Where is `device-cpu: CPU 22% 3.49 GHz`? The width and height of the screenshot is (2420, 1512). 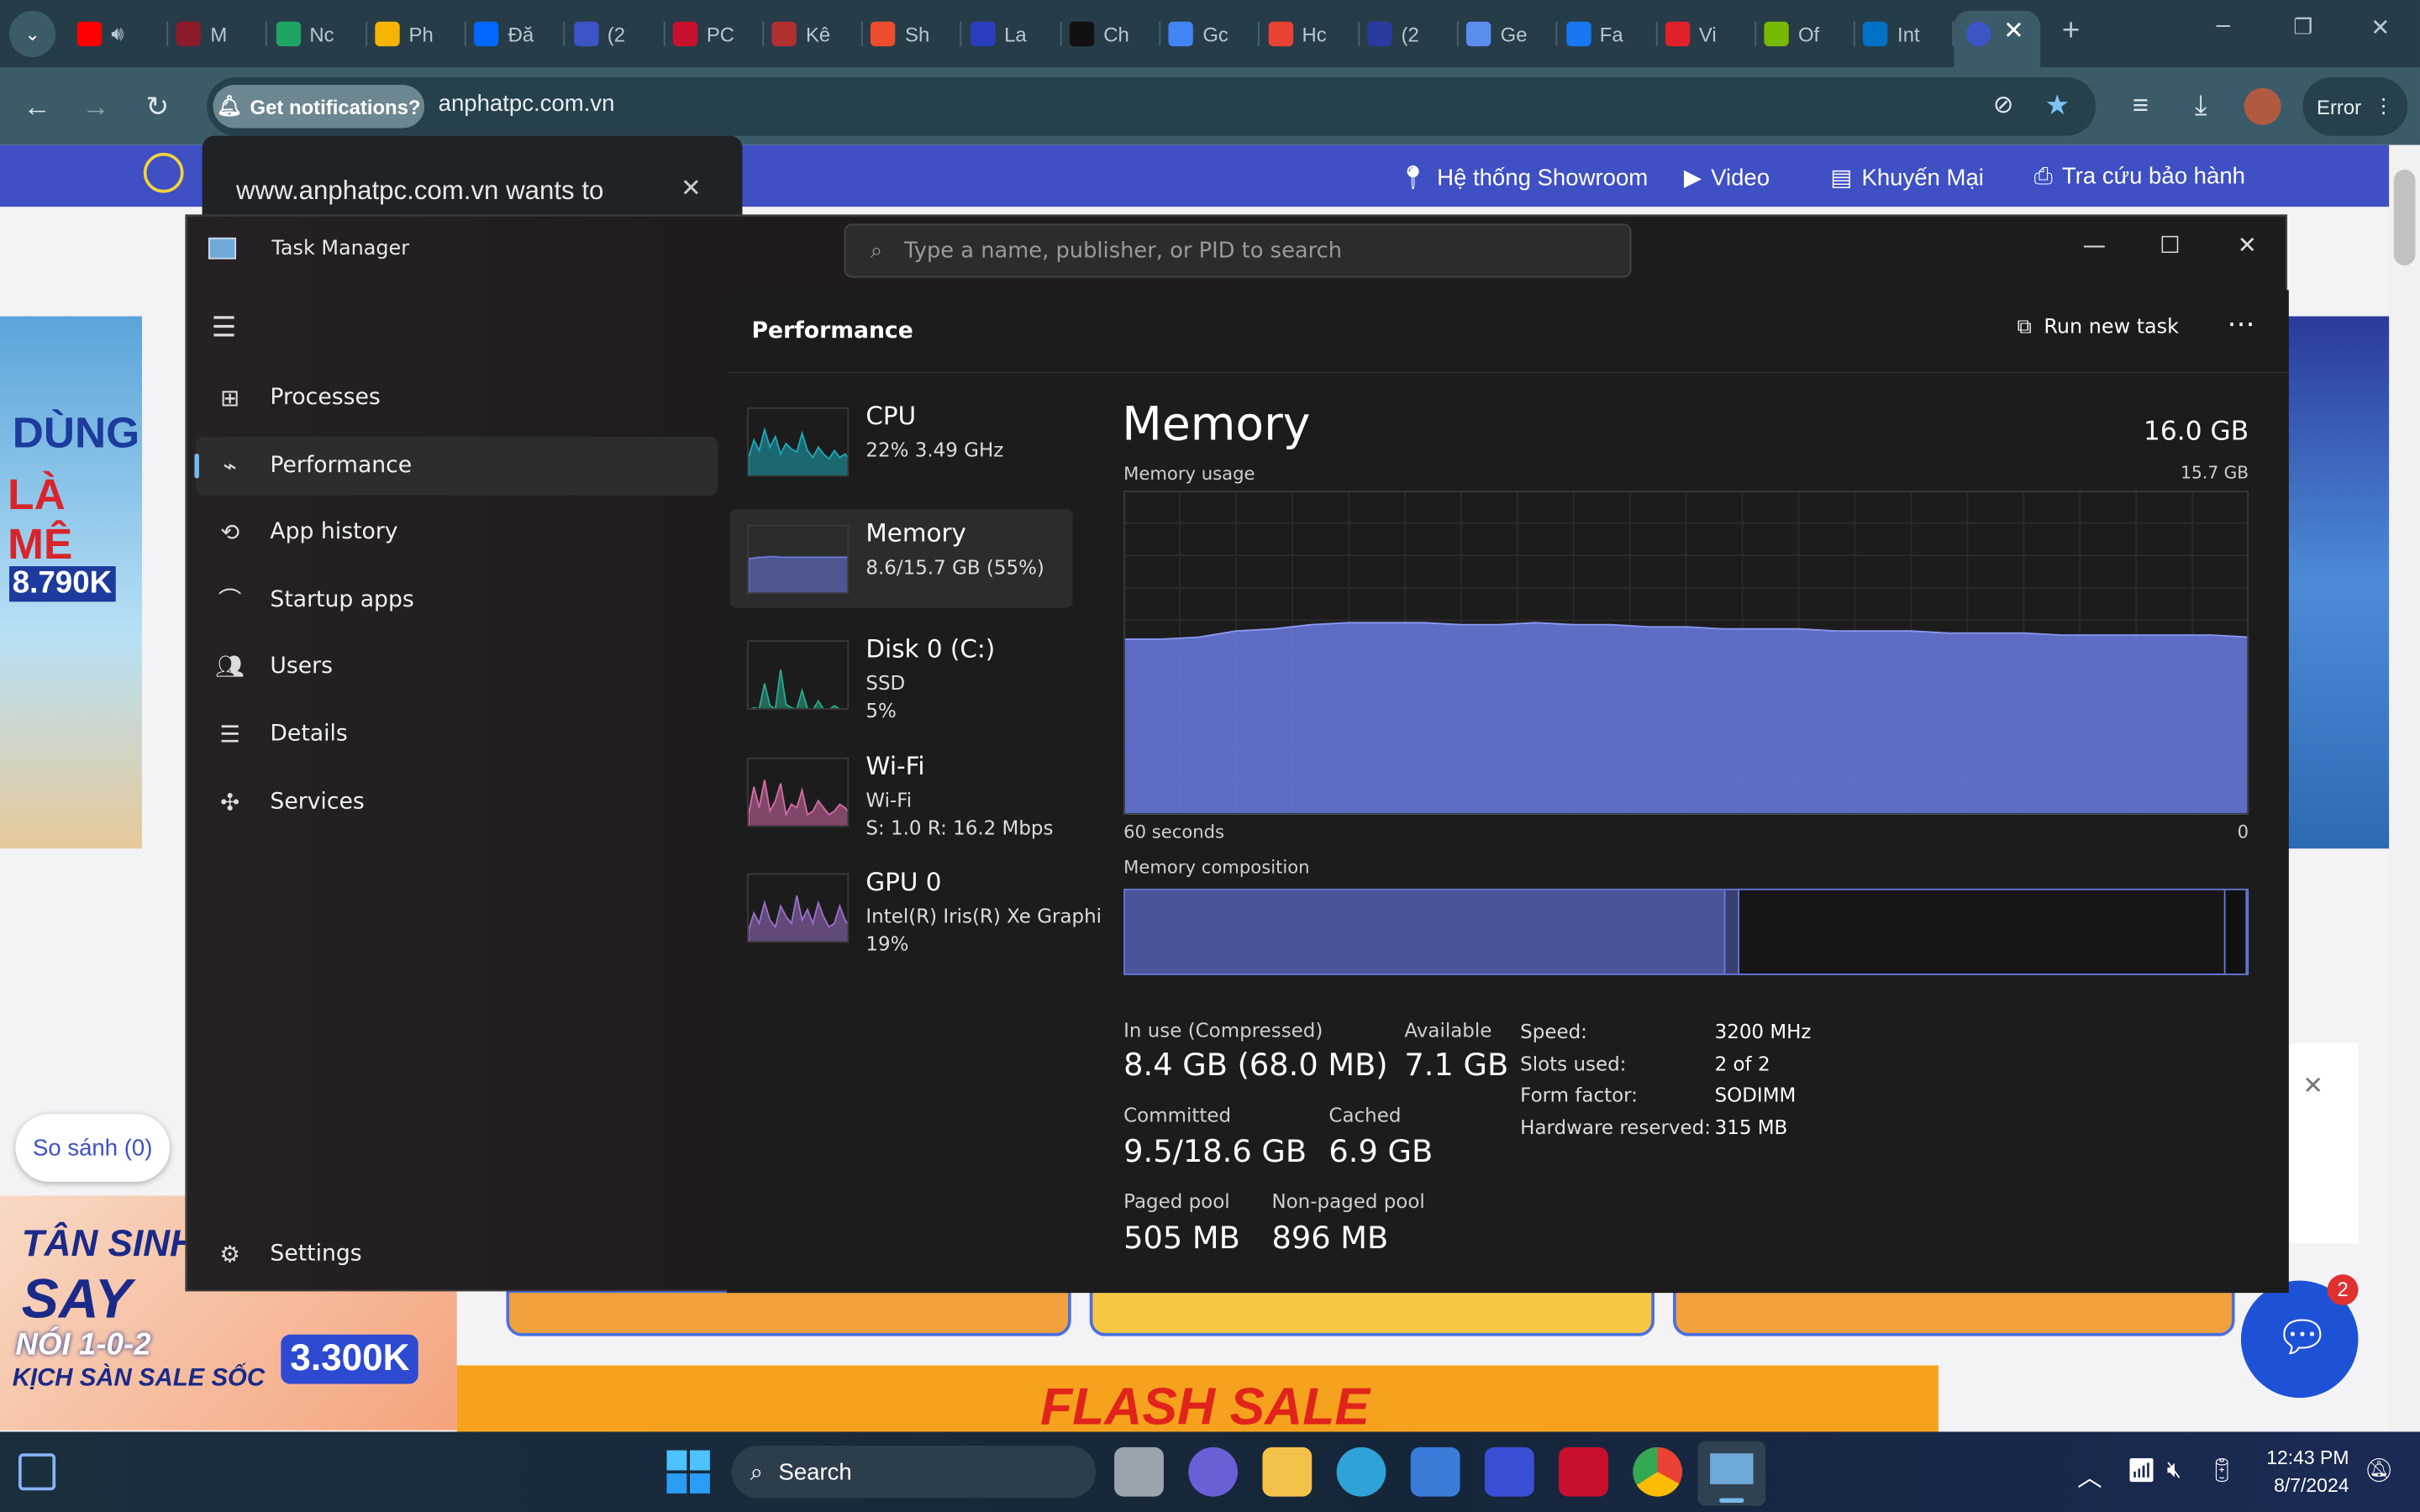
device-cpu: CPU 22% 3.49 GHz is located at coordinates (901, 441).